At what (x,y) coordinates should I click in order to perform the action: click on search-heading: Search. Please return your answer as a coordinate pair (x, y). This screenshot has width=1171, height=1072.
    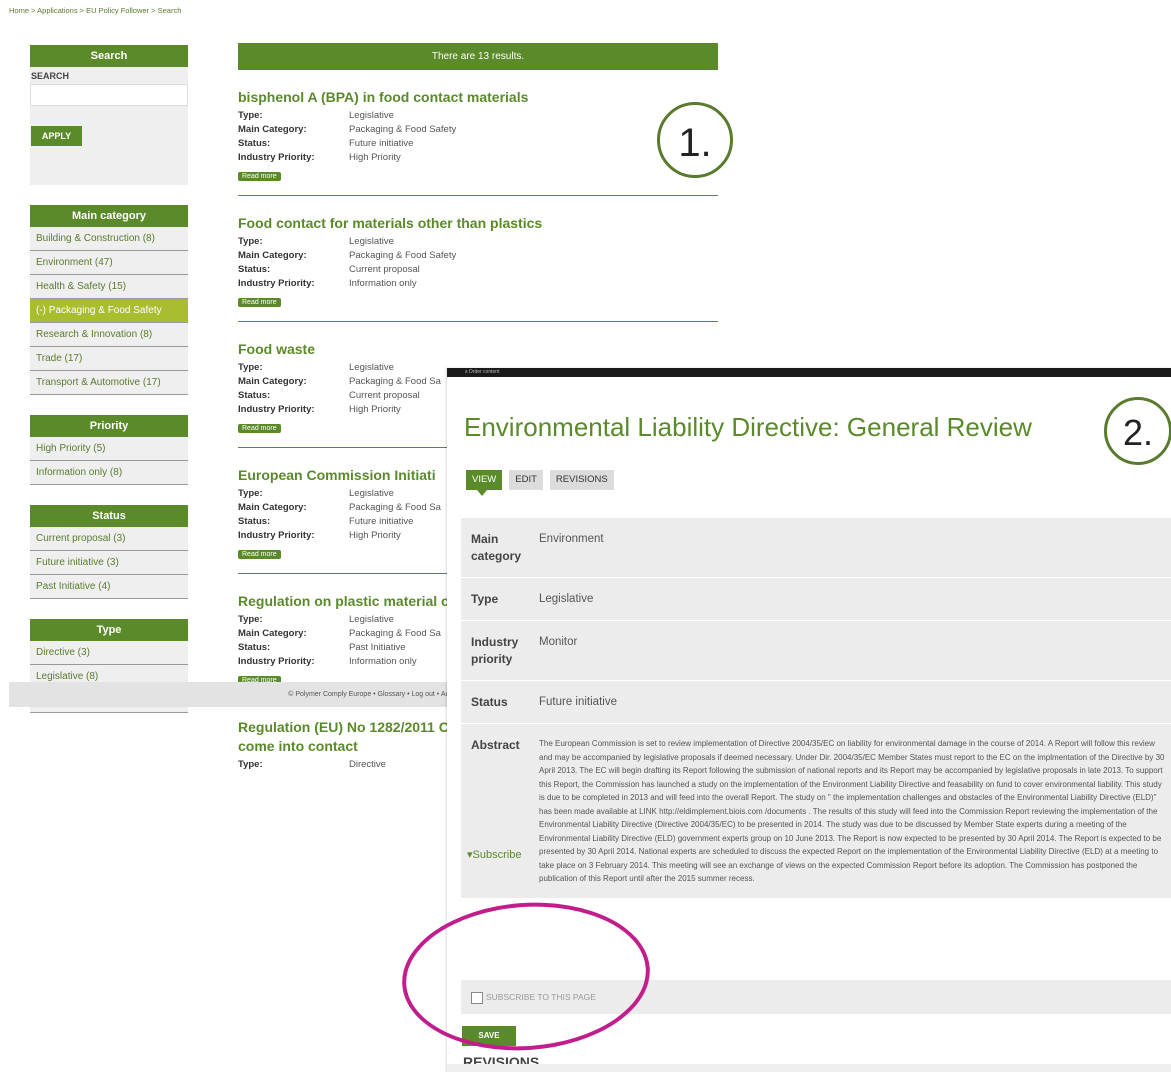
    Looking at the image, I should click on (109, 56).